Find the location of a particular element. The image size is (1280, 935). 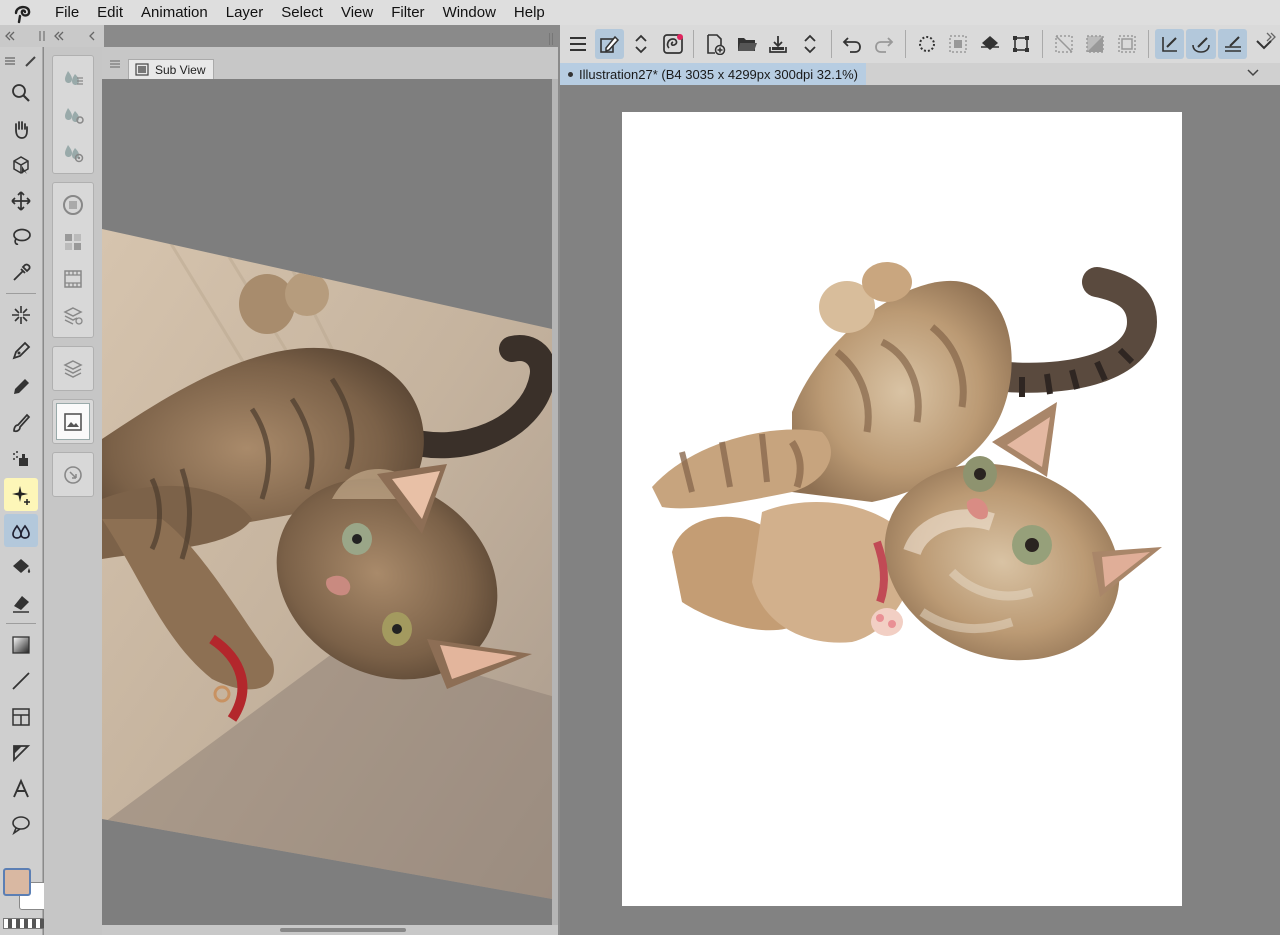

main-color-swatch is located at coordinates (17, 882).